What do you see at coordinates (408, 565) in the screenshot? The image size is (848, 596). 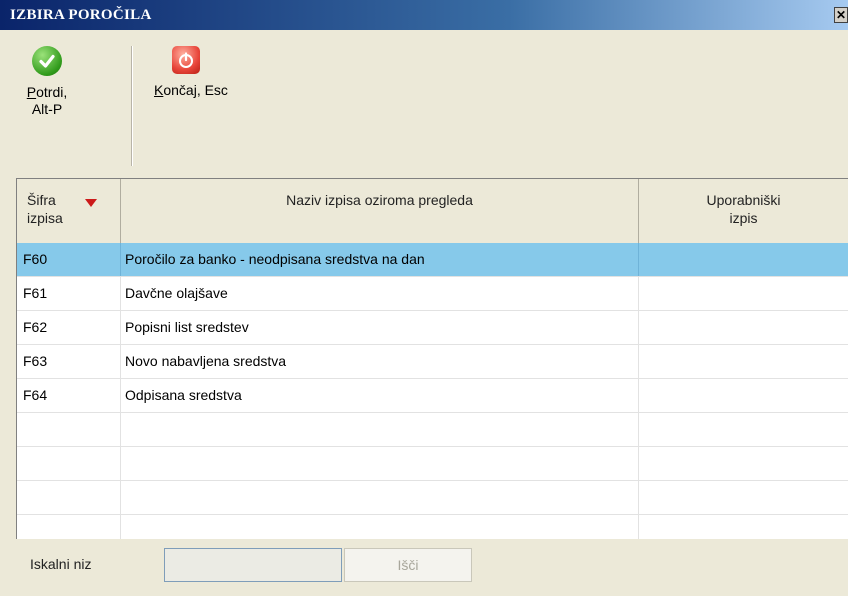 I see `search-button: Išči` at bounding box center [408, 565].